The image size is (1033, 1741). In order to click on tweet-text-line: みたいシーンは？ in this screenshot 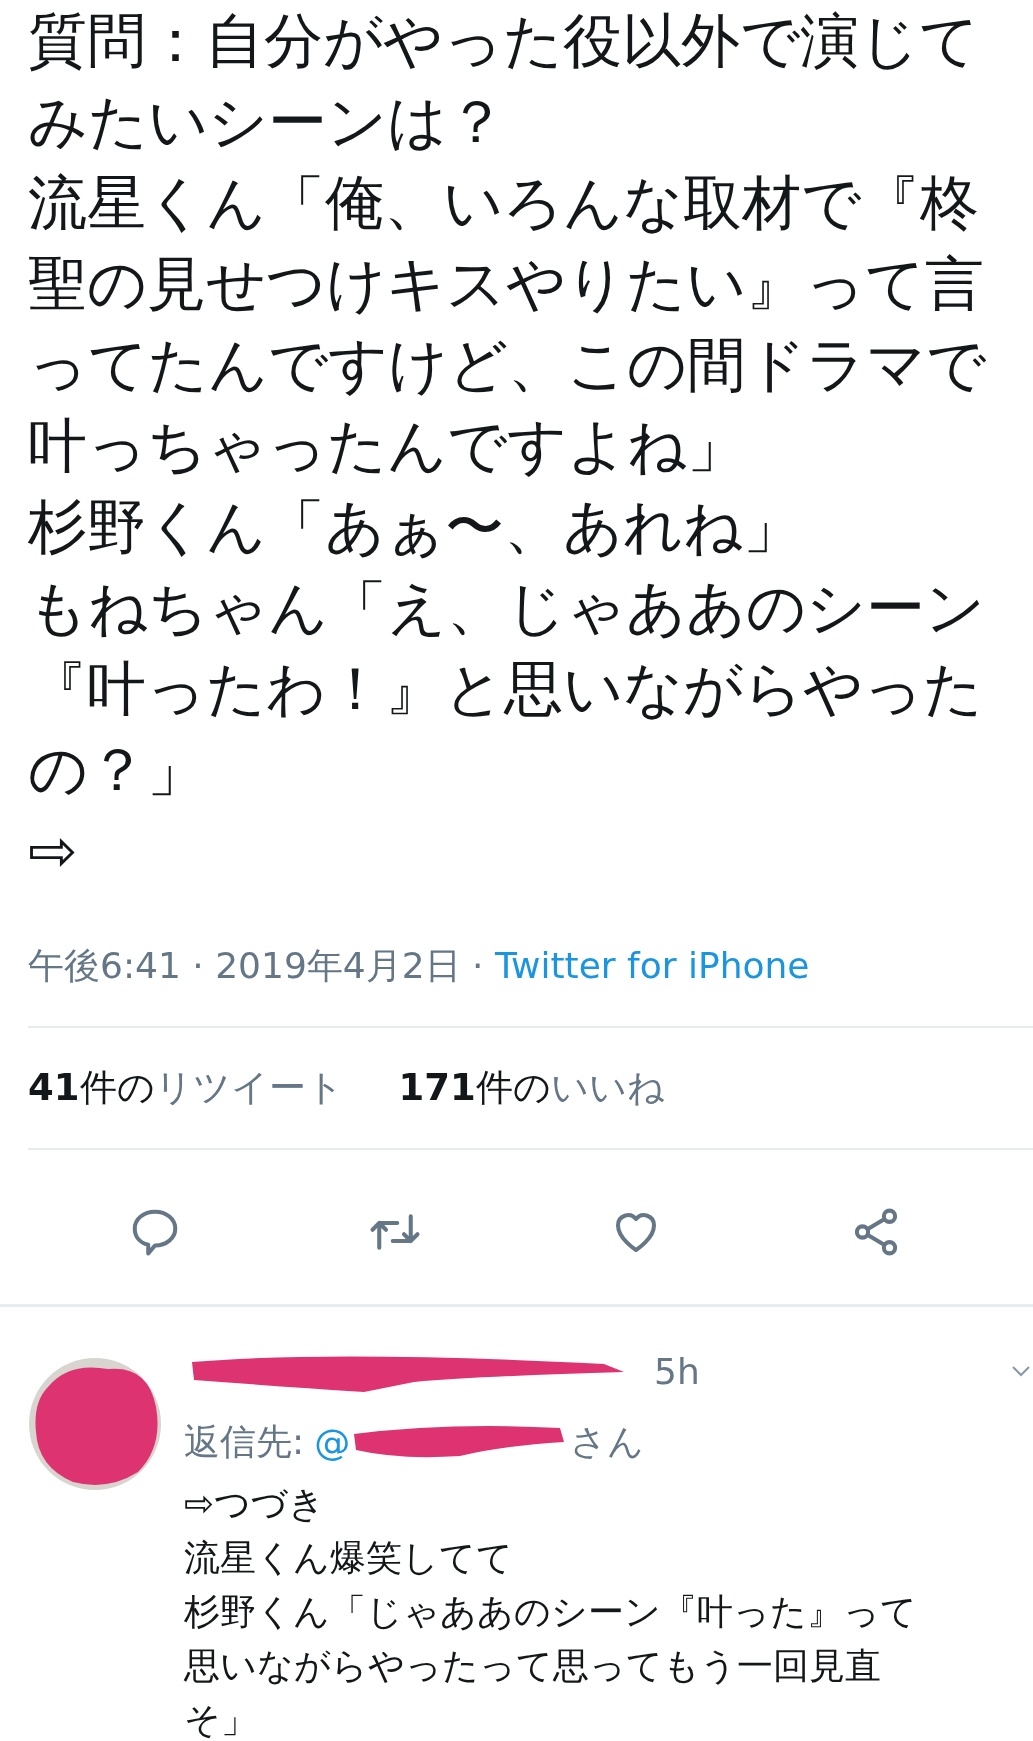, I will do `click(267, 122)`.